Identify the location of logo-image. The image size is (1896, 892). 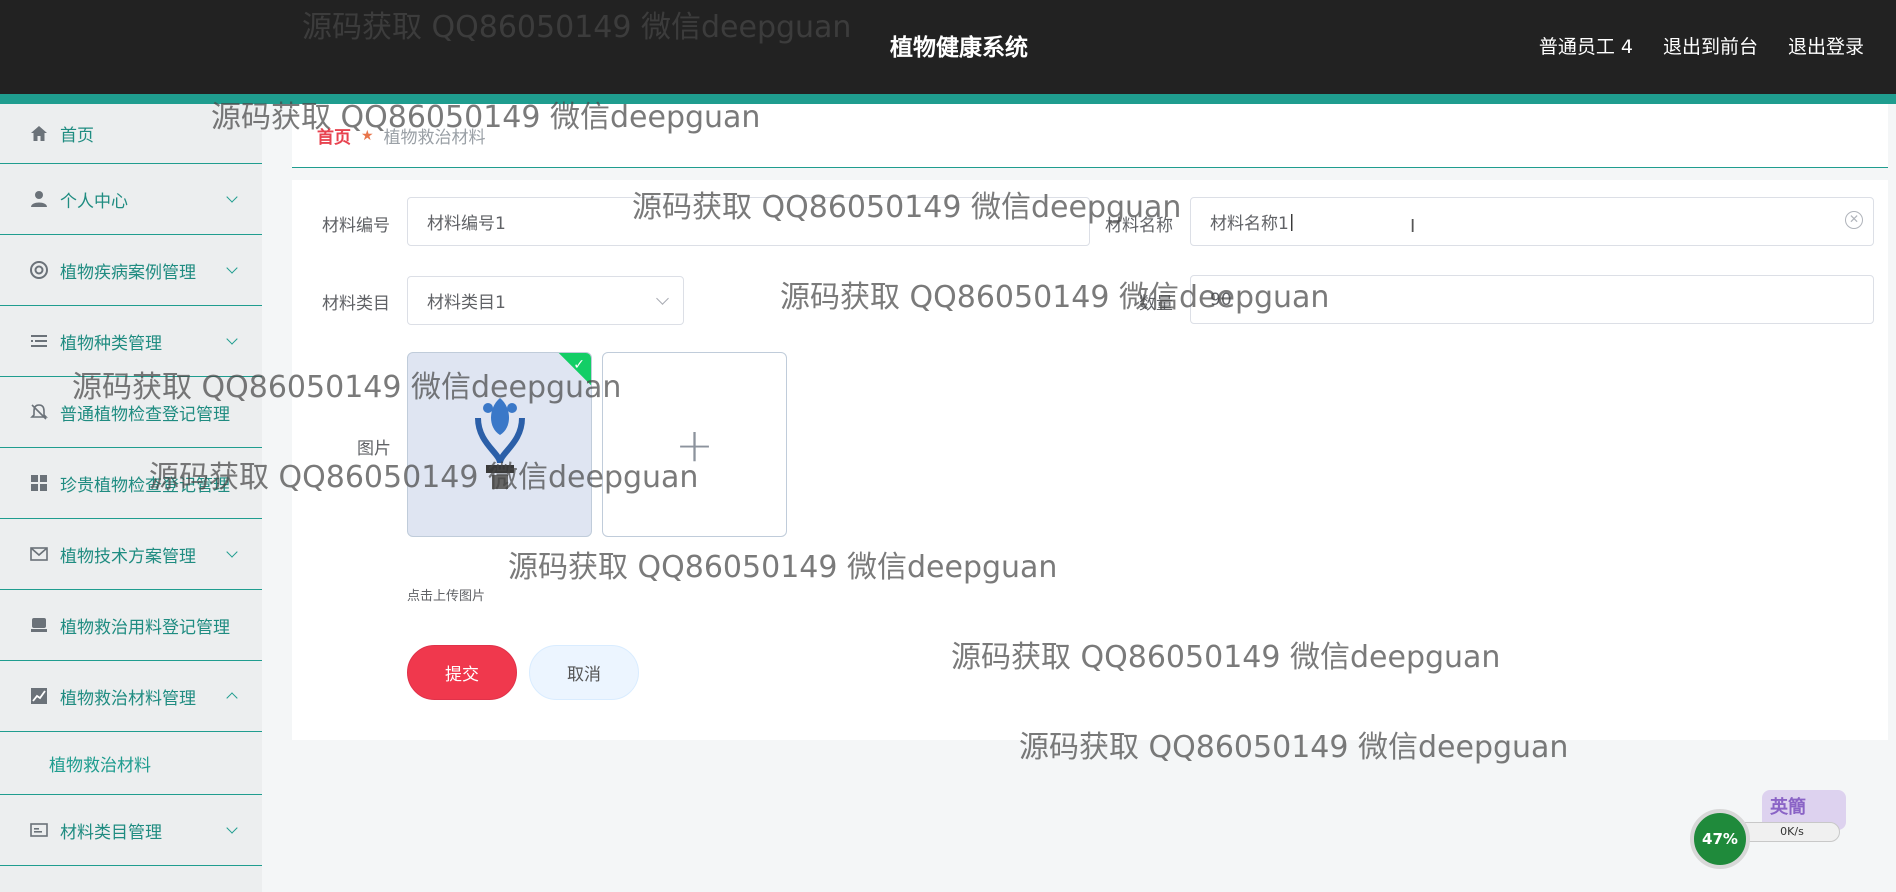
(500, 443).